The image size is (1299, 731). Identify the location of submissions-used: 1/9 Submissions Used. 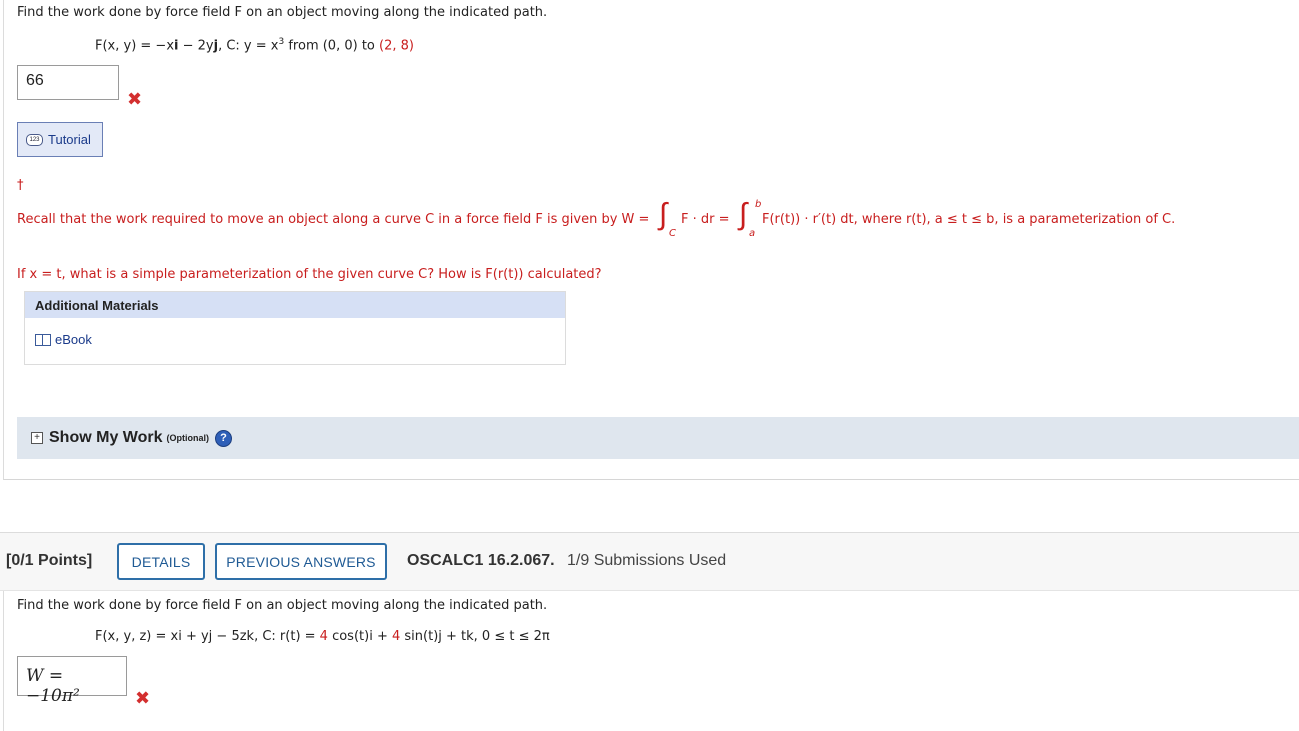
(647, 560).